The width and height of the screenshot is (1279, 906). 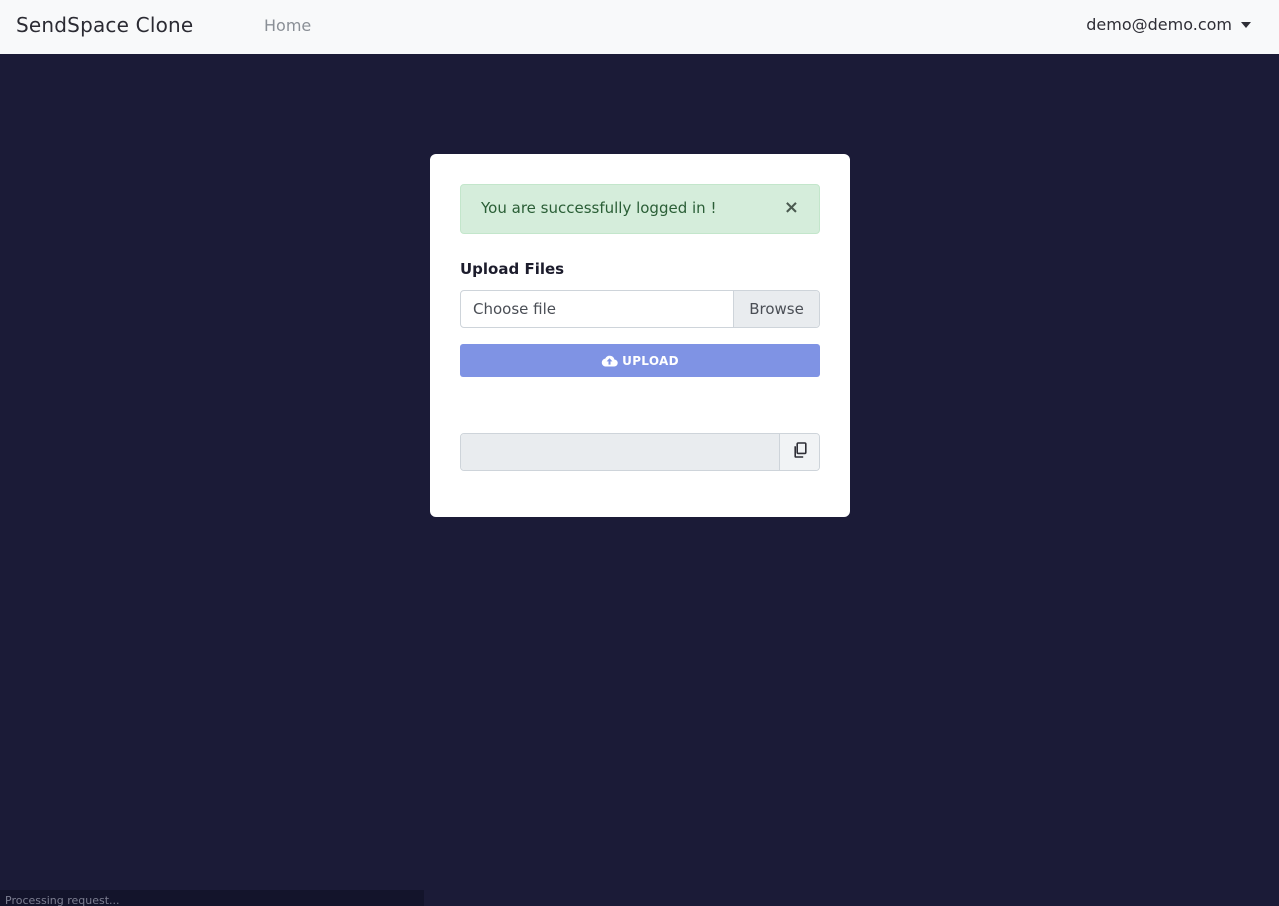 What do you see at coordinates (650, 360) in the screenshot?
I see `upload-button-label: UPLOAD` at bounding box center [650, 360].